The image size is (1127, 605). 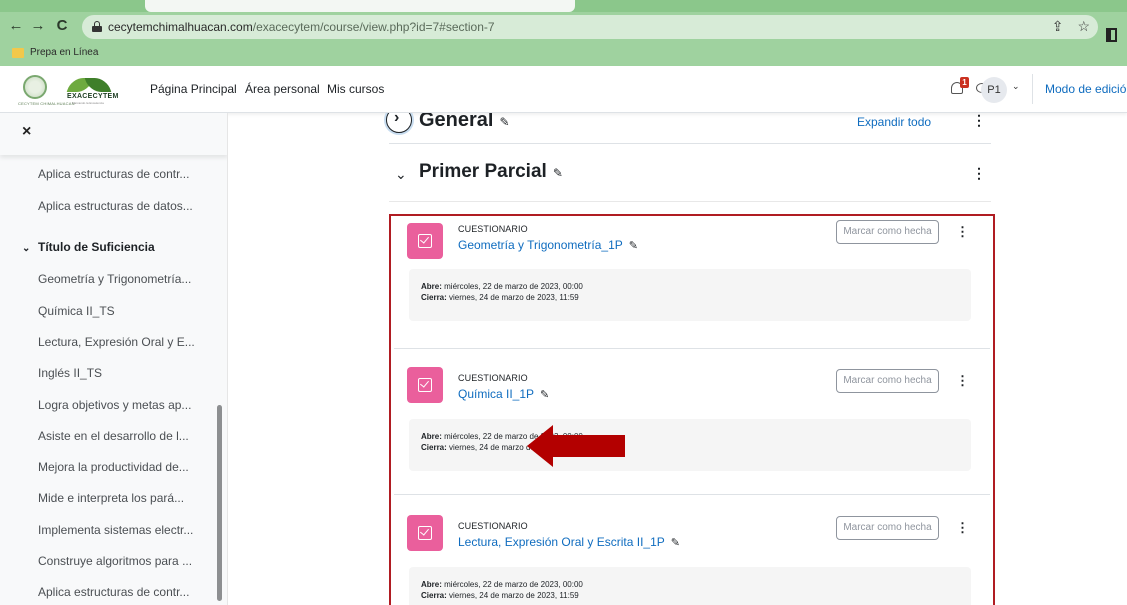 I want to click on section-title-general: General ✎, so click(x=464, y=122).